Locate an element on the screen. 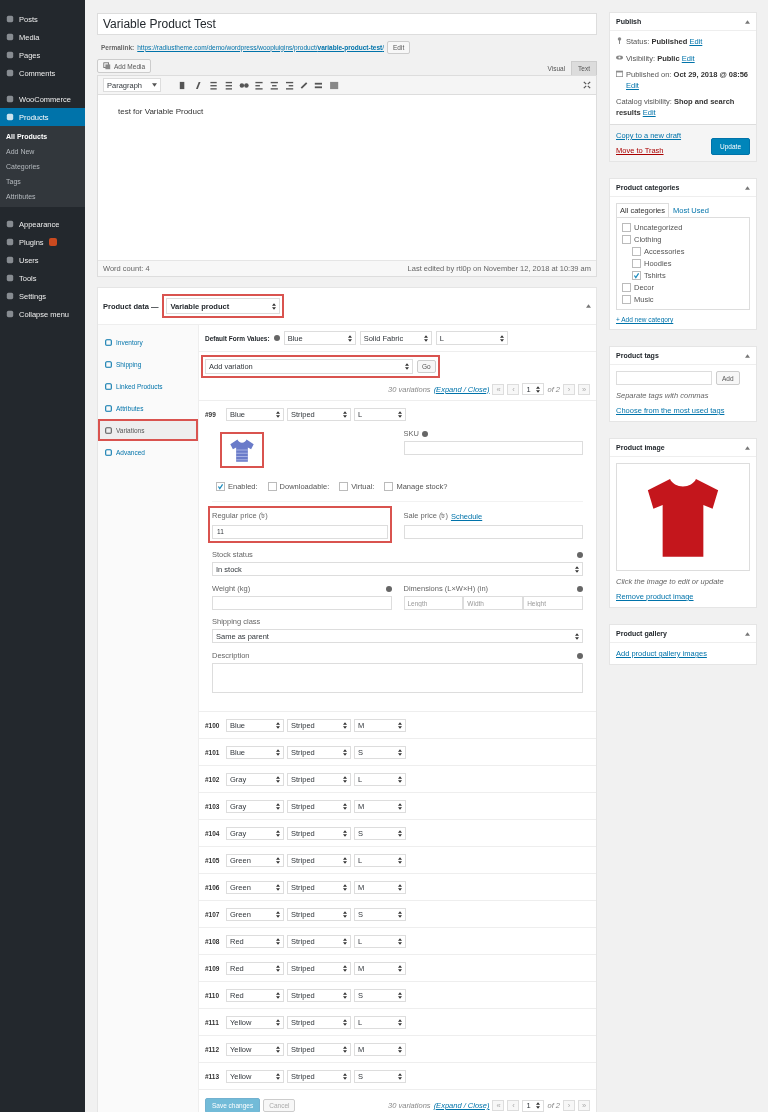 This screenshot has height=1112, width=768. post-content-text: test for Variable Product is located at coordinates (161, 111).